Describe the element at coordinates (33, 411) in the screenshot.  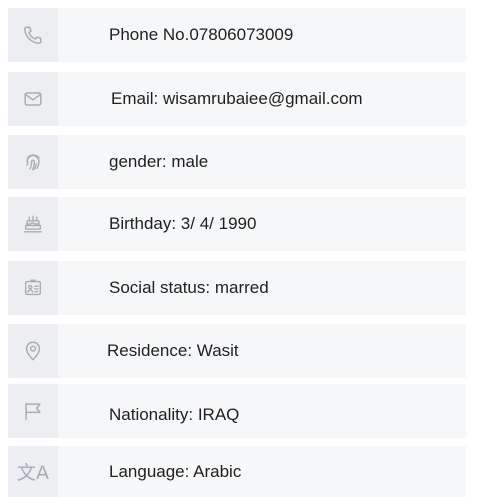
I see `flag-icon` at that location.